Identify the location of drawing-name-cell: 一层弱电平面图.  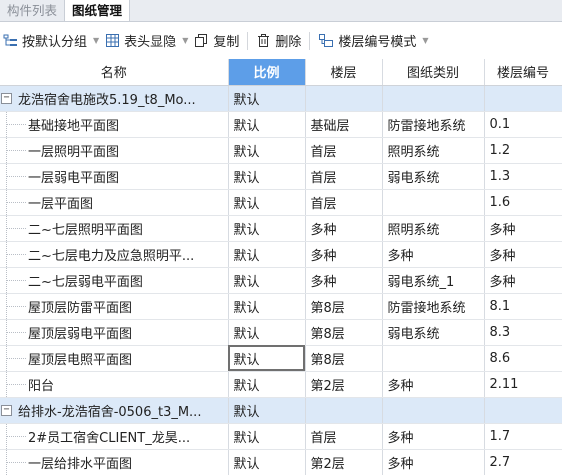
(114, 176).